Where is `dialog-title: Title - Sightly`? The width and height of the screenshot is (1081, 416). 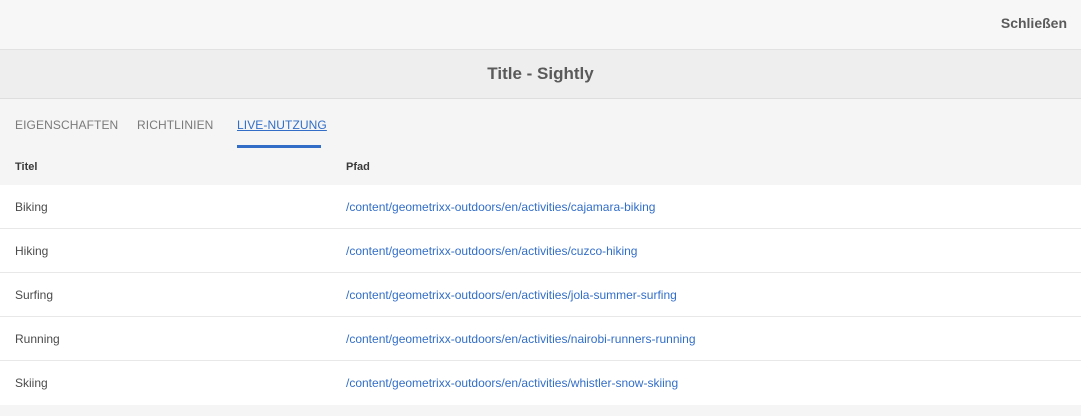
dialog-title: Title - Sightly is located at coordinates (540, 73).